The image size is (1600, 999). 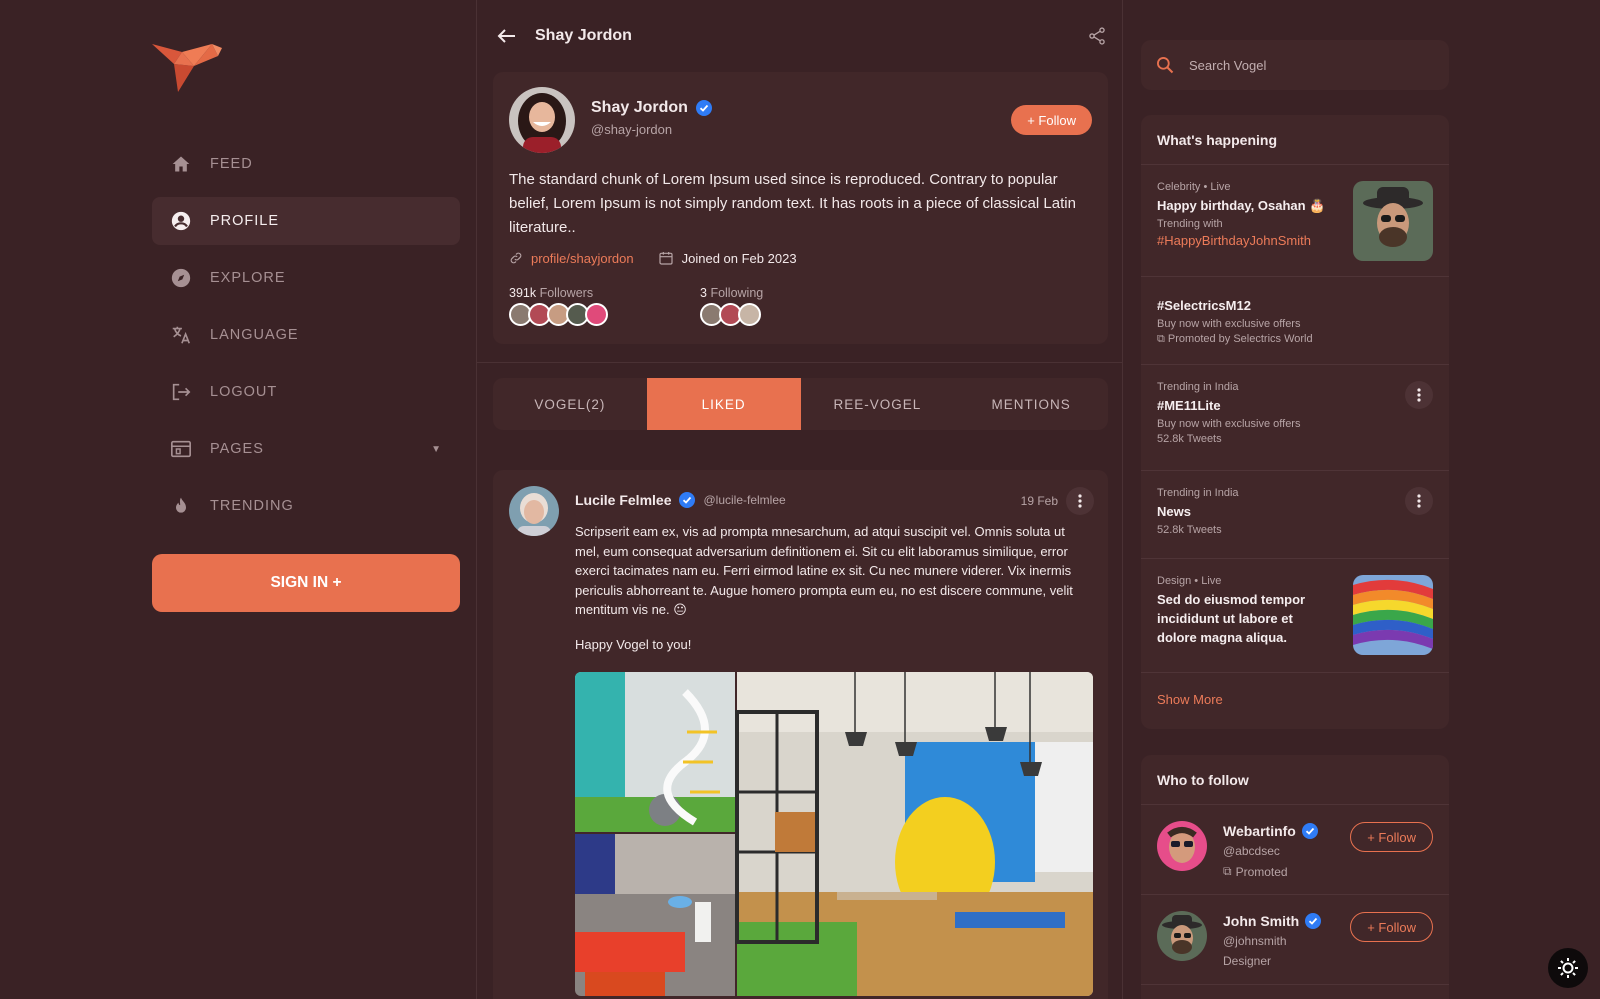 I want to click on suggestion-promoted: ⧉ Promoted, so click(x=1255, y=871).